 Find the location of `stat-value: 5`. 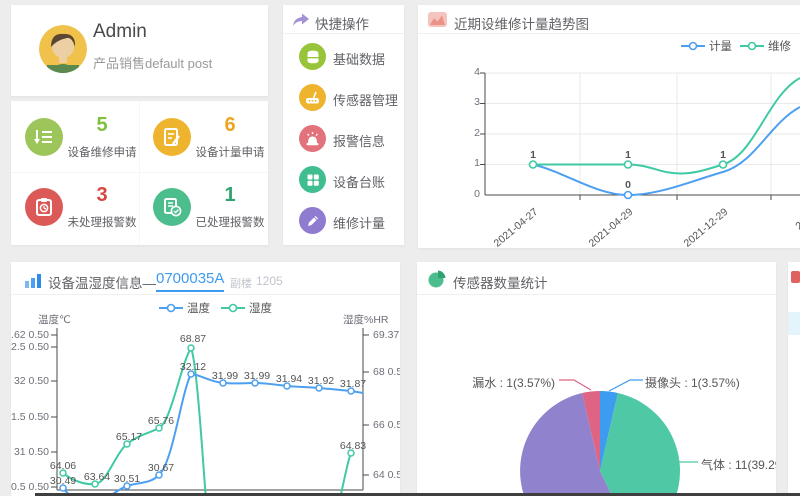

stat-value: 5 is located at coordinates (102, 125).